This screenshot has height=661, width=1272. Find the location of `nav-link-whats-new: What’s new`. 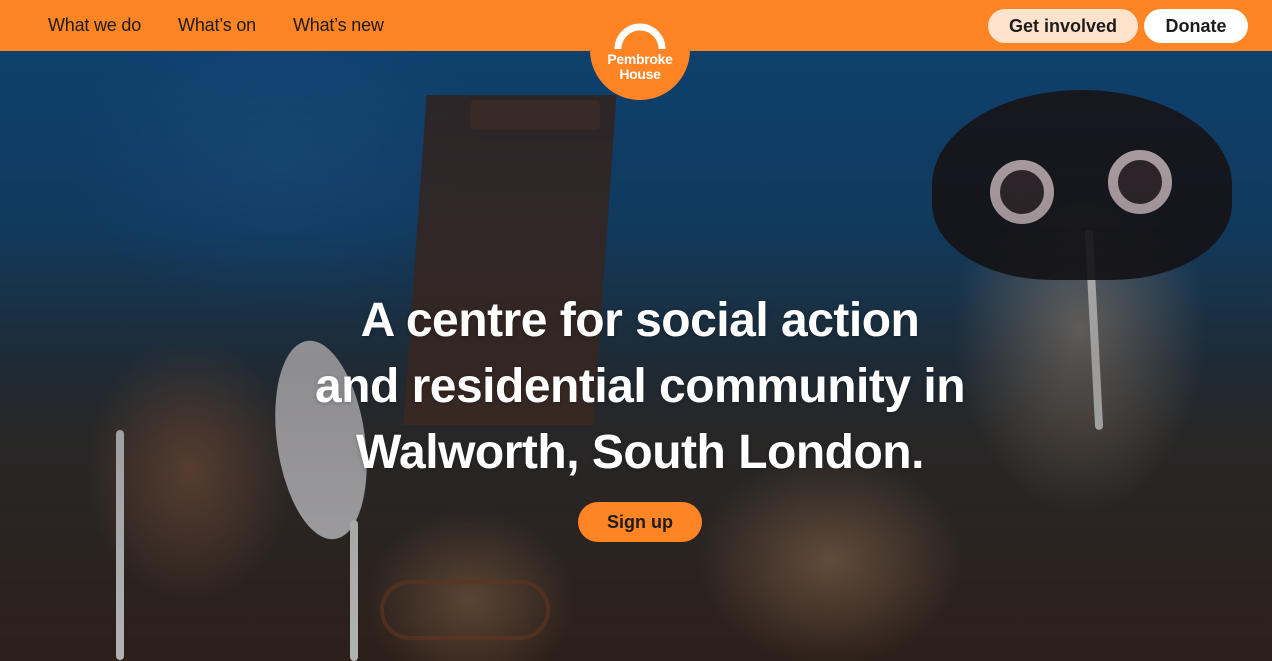

nav-link-whats-new: What’s new is located at coordinates (338, 25).